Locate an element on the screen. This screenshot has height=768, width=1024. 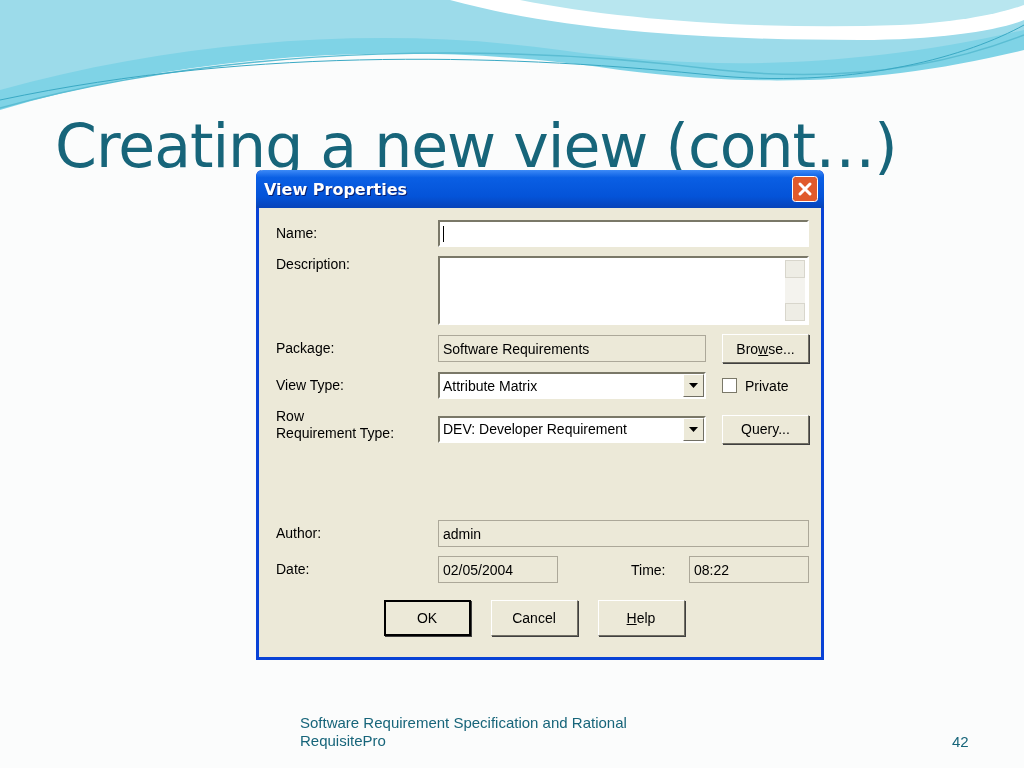
text-field is located at coordinates (623, 233).